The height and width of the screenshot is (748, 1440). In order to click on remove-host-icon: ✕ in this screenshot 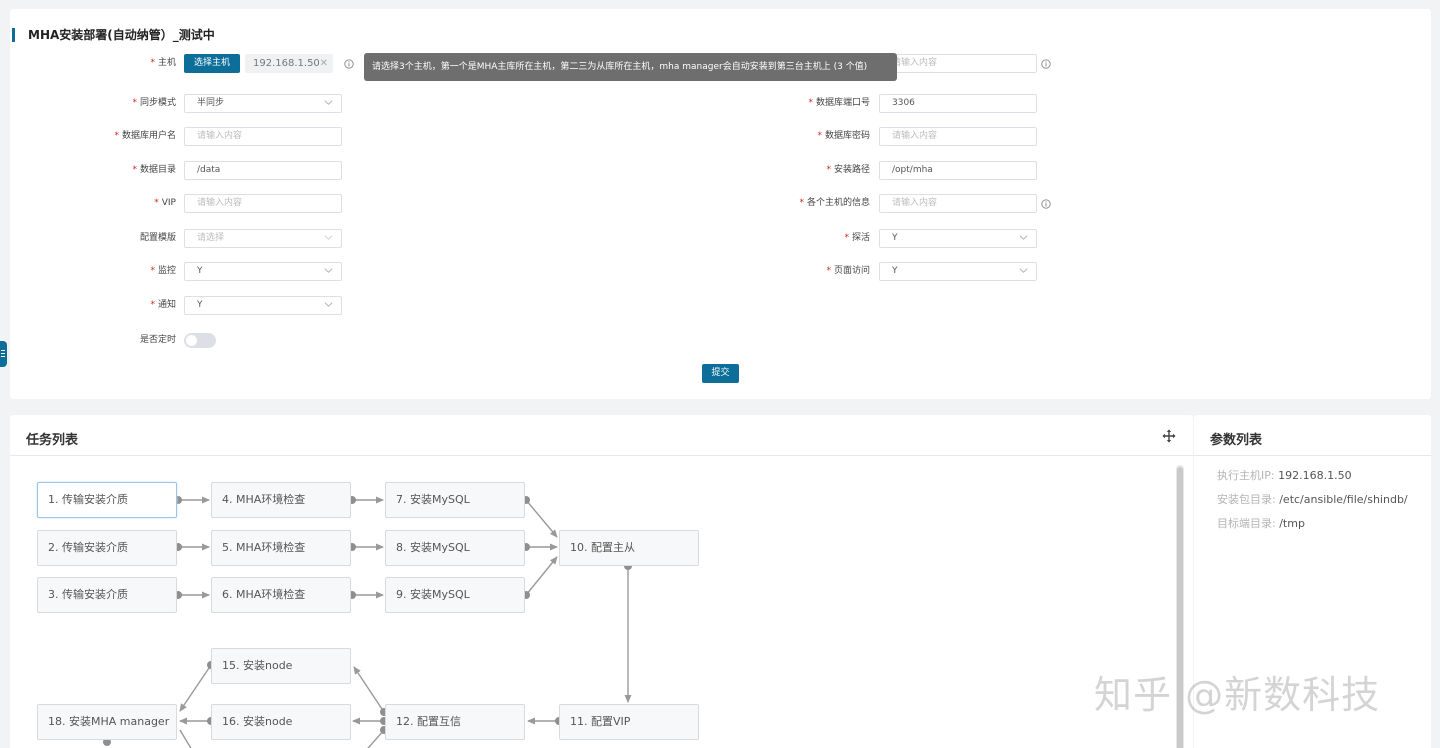, I will do `click(324, 63)`.